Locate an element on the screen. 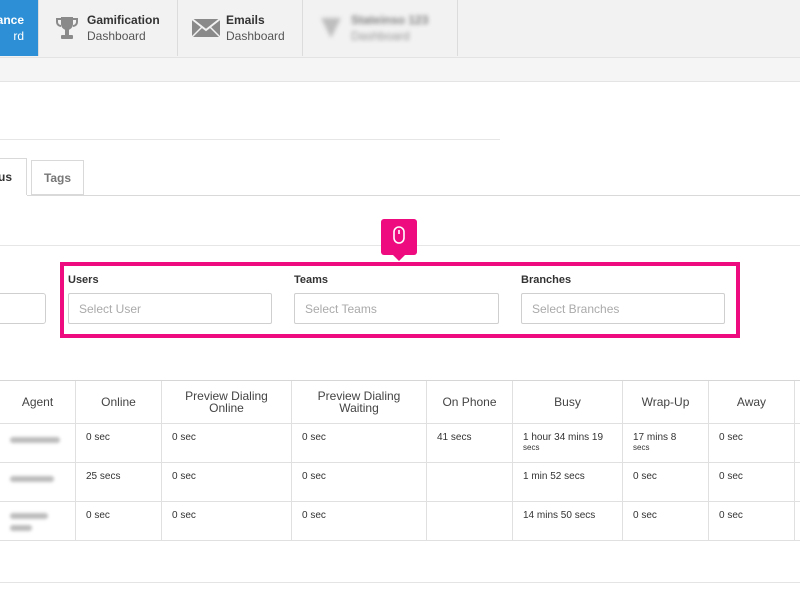 This screenshot has height=600, width=800. tabs-underline is located at coordinates (413, 195).